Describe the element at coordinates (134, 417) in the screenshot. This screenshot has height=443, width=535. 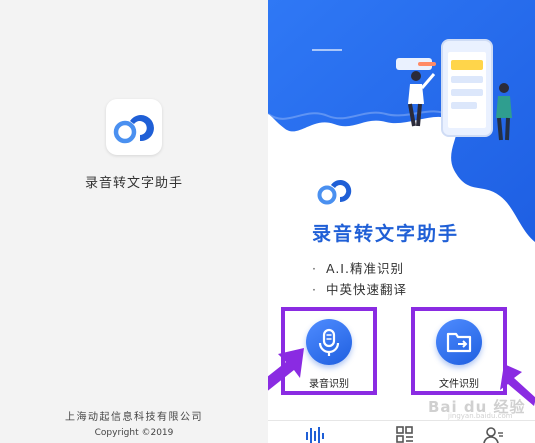
I see `splash-company-name: 上海动起信息科技有限公司` at that location.